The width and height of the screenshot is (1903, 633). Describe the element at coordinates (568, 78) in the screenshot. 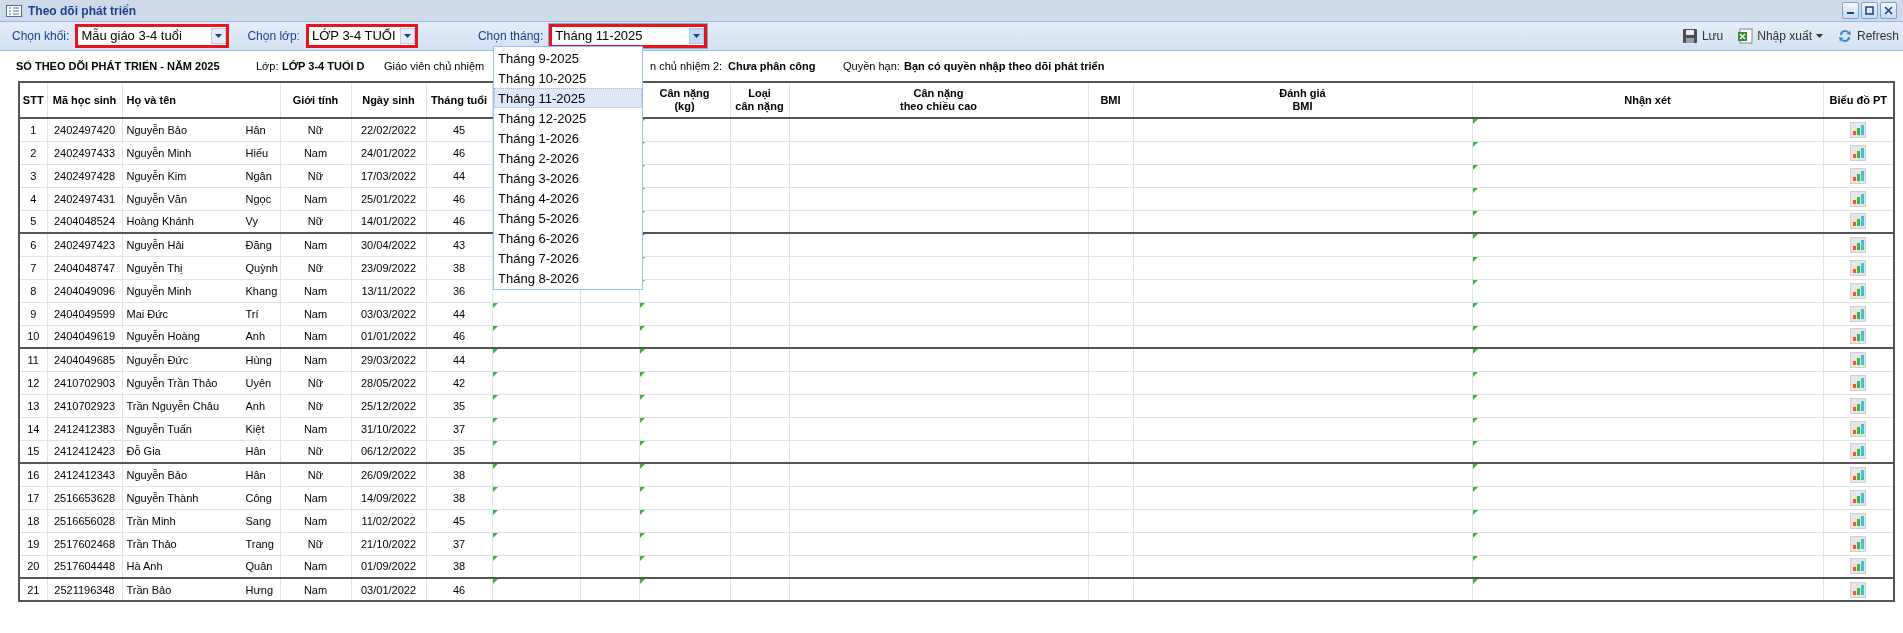

I see `dropdown-option: Tháng 10-2025` at that location.